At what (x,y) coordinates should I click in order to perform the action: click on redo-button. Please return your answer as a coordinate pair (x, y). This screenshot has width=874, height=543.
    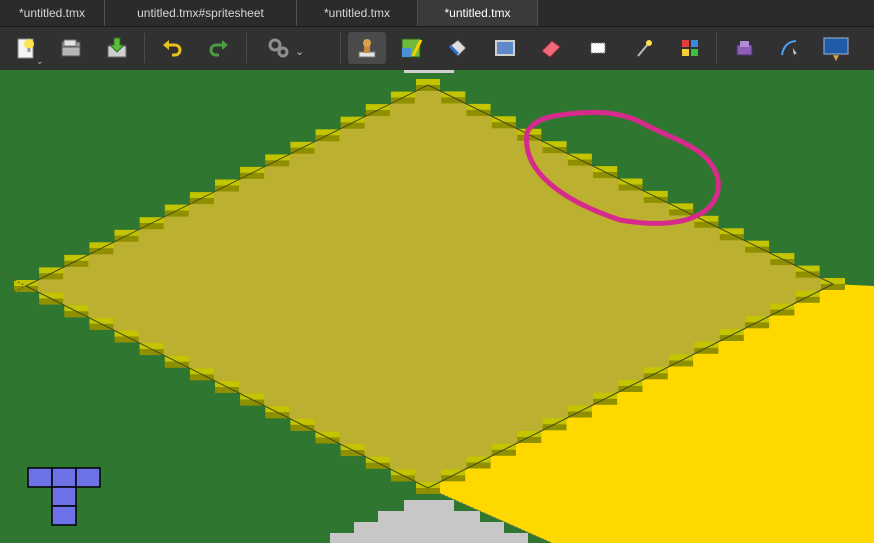
    Looking at the image, I should click on (219, 48).